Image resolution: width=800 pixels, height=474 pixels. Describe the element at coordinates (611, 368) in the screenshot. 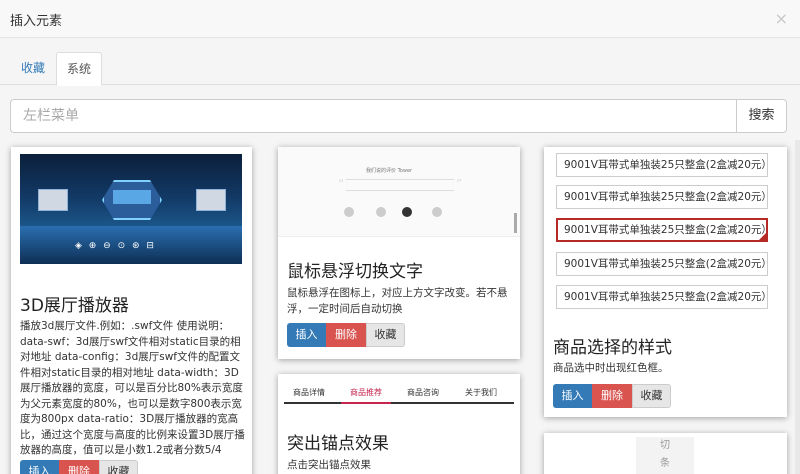

I see `card-description: 商品选中时出现红色框。` at that location.